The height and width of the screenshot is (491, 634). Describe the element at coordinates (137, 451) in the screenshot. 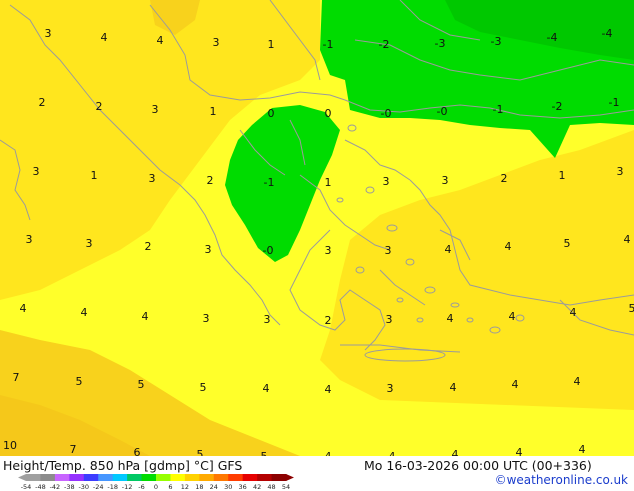

I see `temperature-label: 6` at that location.